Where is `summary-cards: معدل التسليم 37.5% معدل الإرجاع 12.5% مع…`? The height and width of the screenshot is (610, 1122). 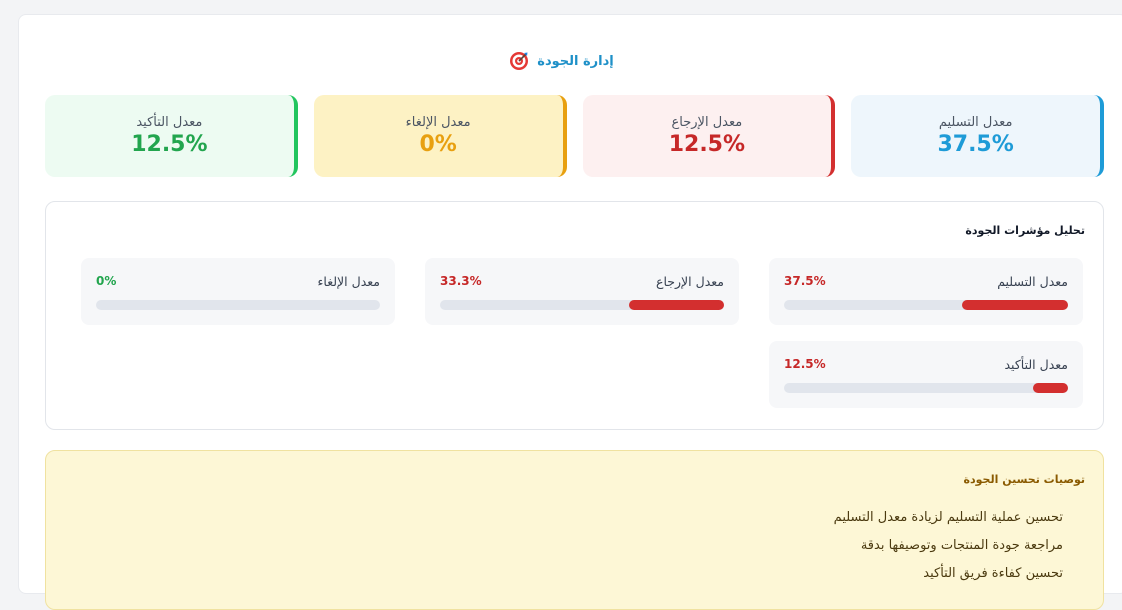
summary-cards: معدل التسليم 37.5% معدل الإرجاع 12.5% مع… is located at coordinates (574, 136).